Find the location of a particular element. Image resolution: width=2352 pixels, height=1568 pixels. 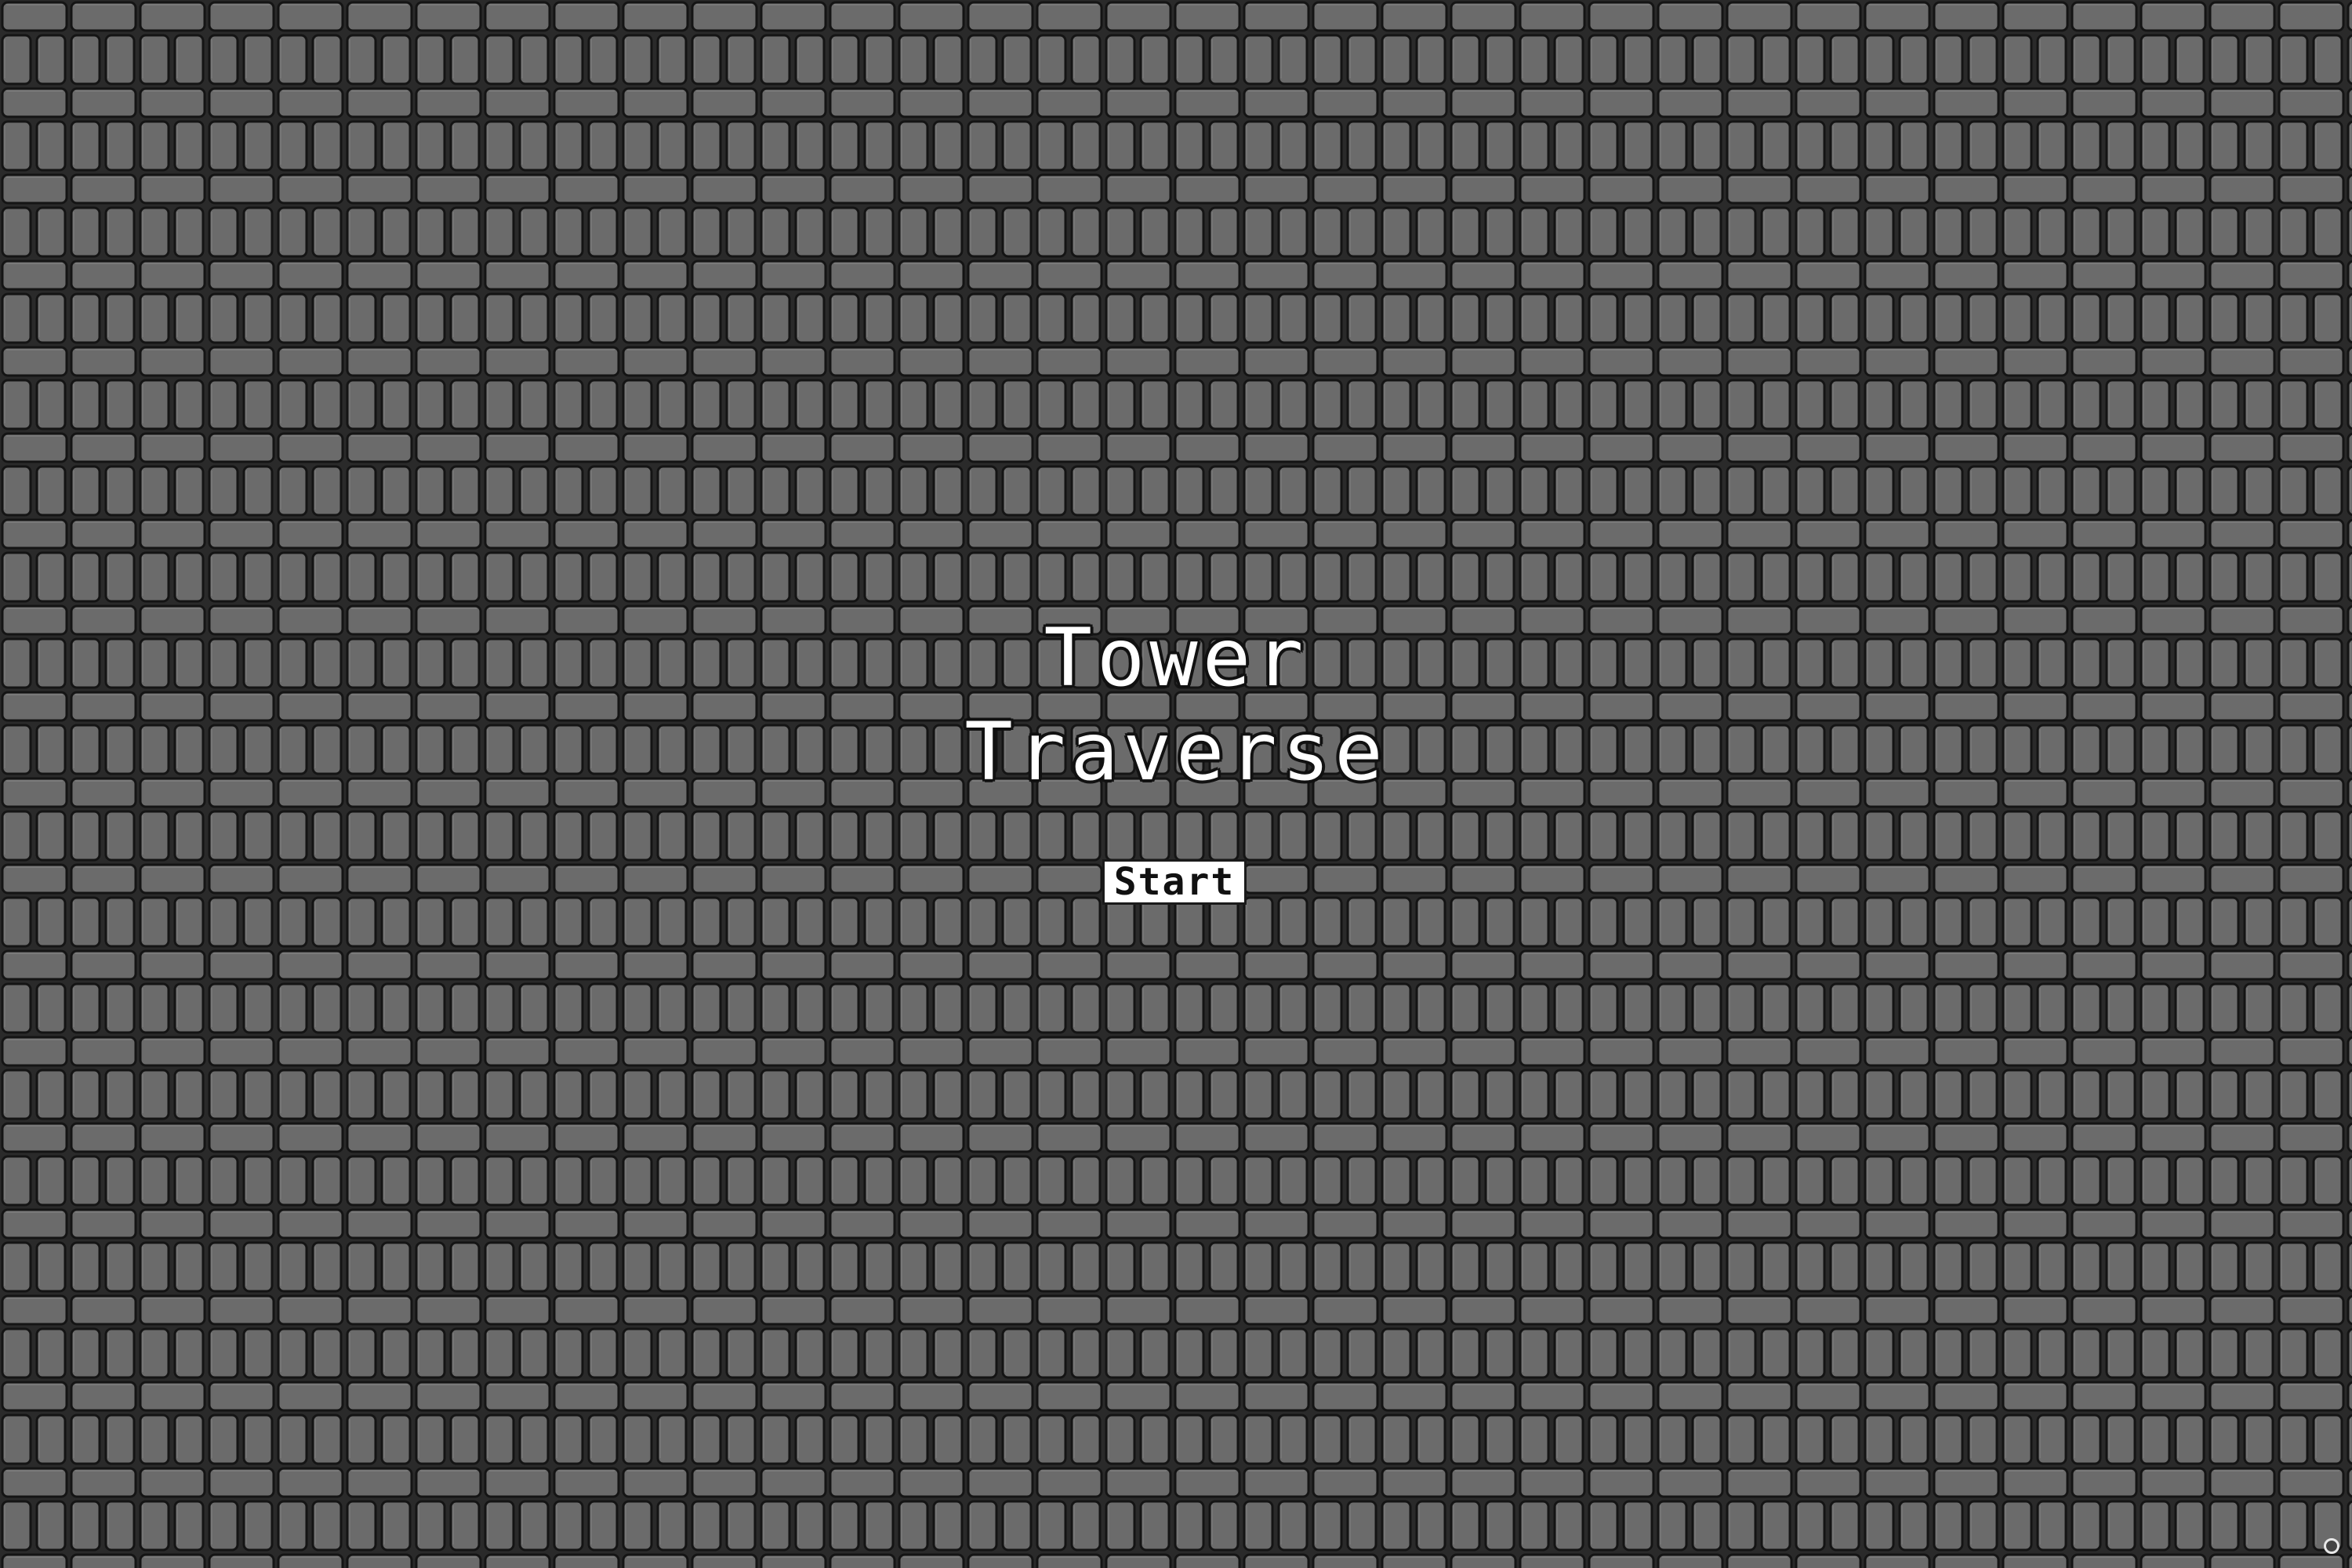

start-button: Start is located at coordinates (1174, 882).